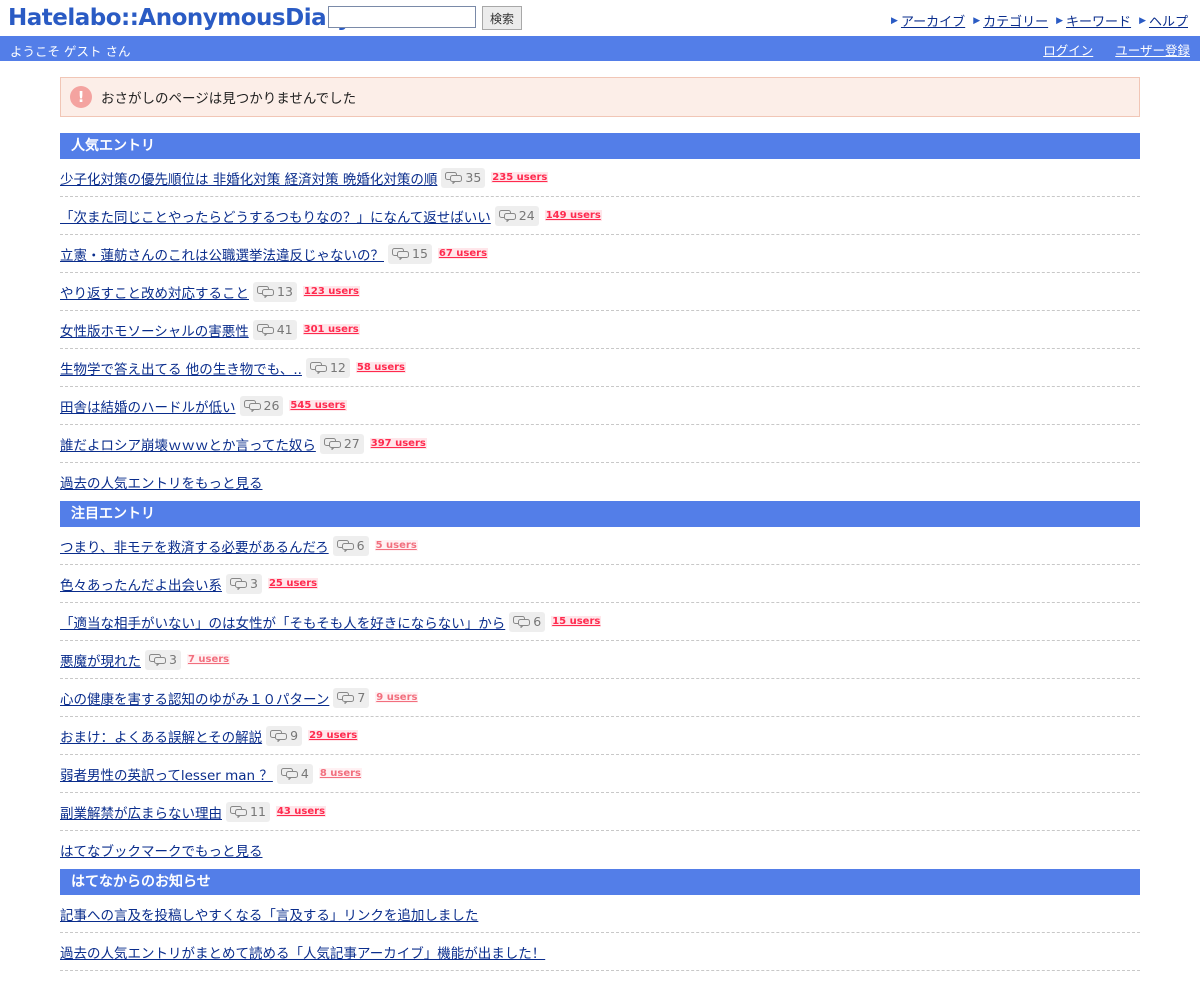  What do you see at coordinates (194, 698) in the screenshot?
I see `entry-title-link: 心の健康を害する認知のゆがみ１０パターン` at bounding box center [194, 698].